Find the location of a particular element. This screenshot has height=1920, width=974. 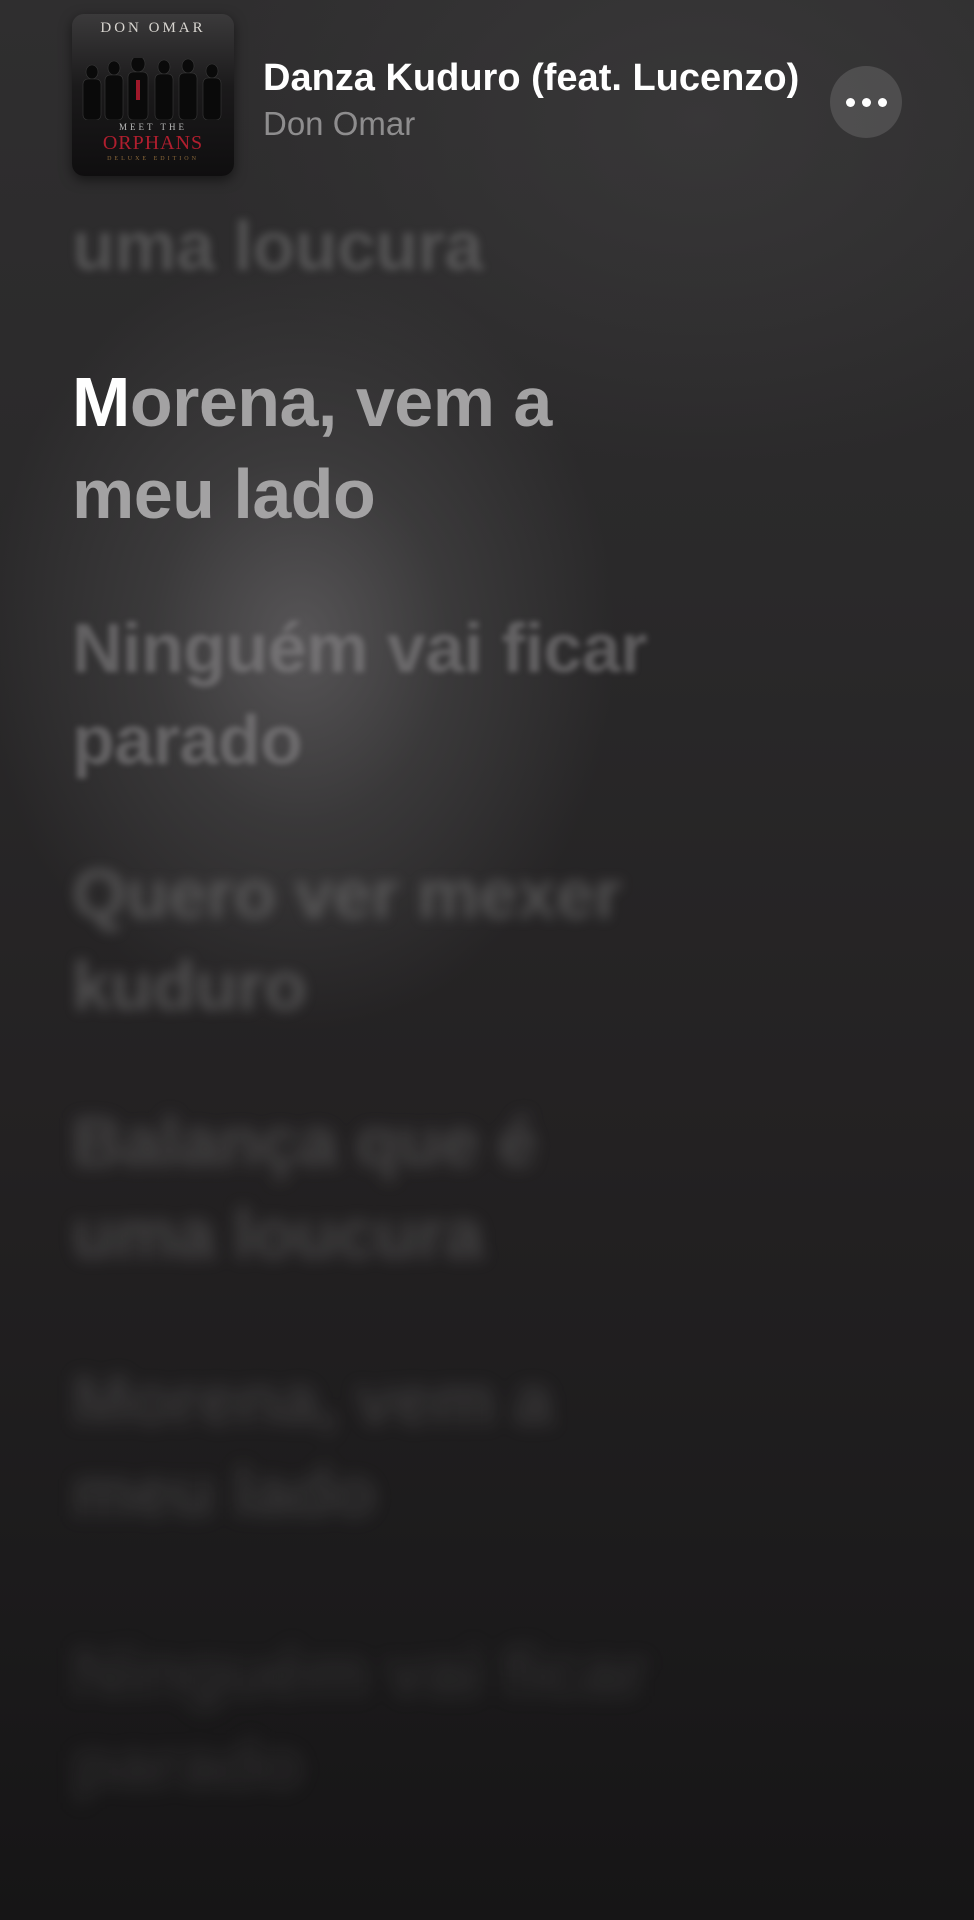

lyric-line: Morena, vem a meu lado is located at coordinates (382, 1446).